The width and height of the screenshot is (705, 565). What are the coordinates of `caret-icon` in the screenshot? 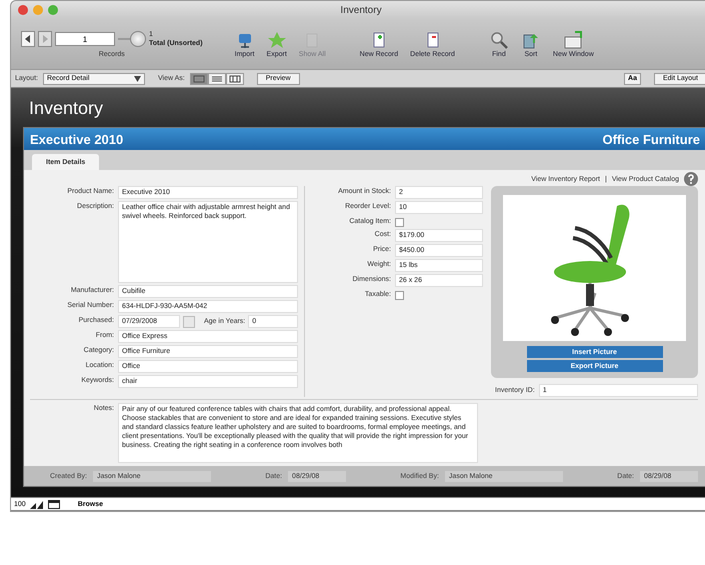 It's located at (137, 79).